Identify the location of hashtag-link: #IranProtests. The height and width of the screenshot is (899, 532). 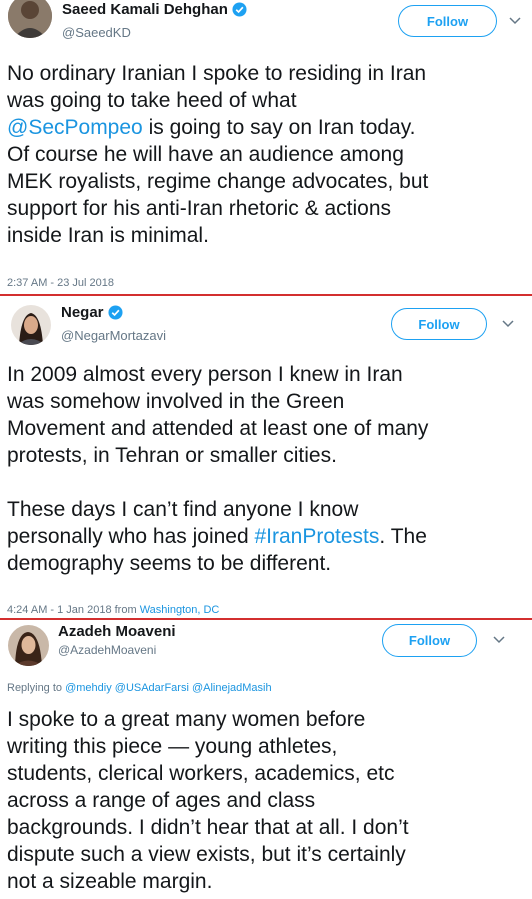
(317, 536).